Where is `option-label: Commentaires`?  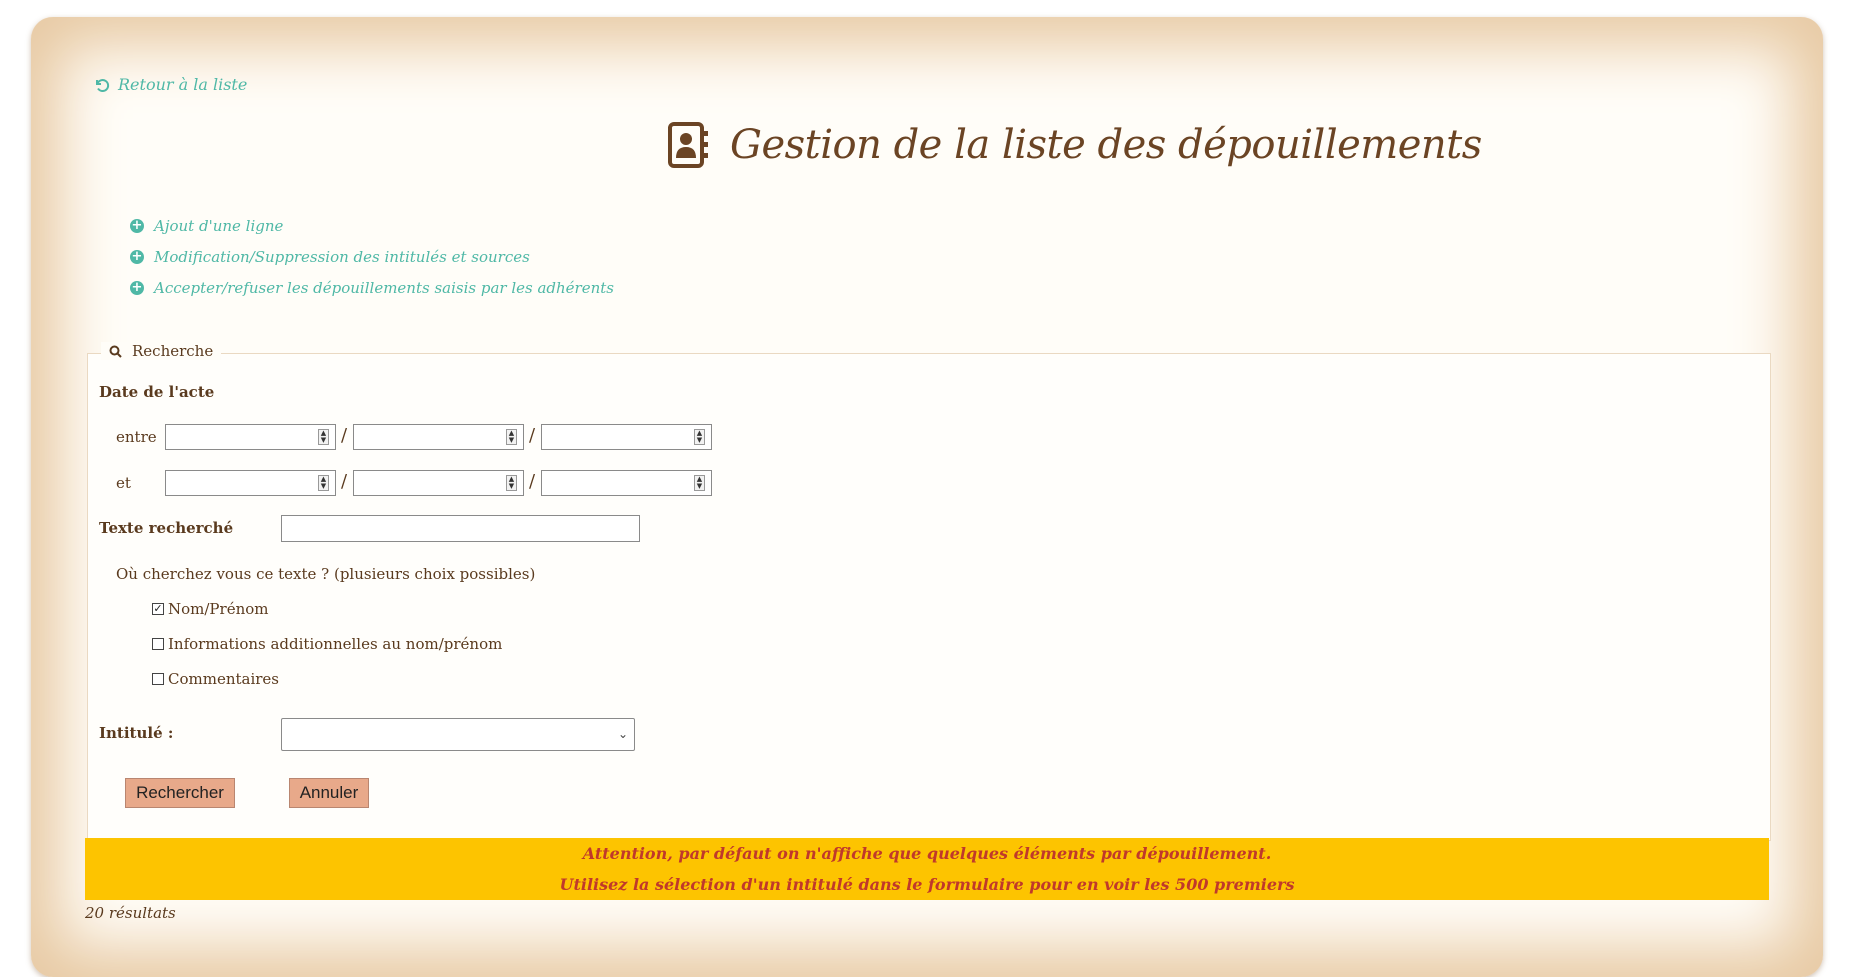 option-label: Commentaires is located at coordinates (224, 679).